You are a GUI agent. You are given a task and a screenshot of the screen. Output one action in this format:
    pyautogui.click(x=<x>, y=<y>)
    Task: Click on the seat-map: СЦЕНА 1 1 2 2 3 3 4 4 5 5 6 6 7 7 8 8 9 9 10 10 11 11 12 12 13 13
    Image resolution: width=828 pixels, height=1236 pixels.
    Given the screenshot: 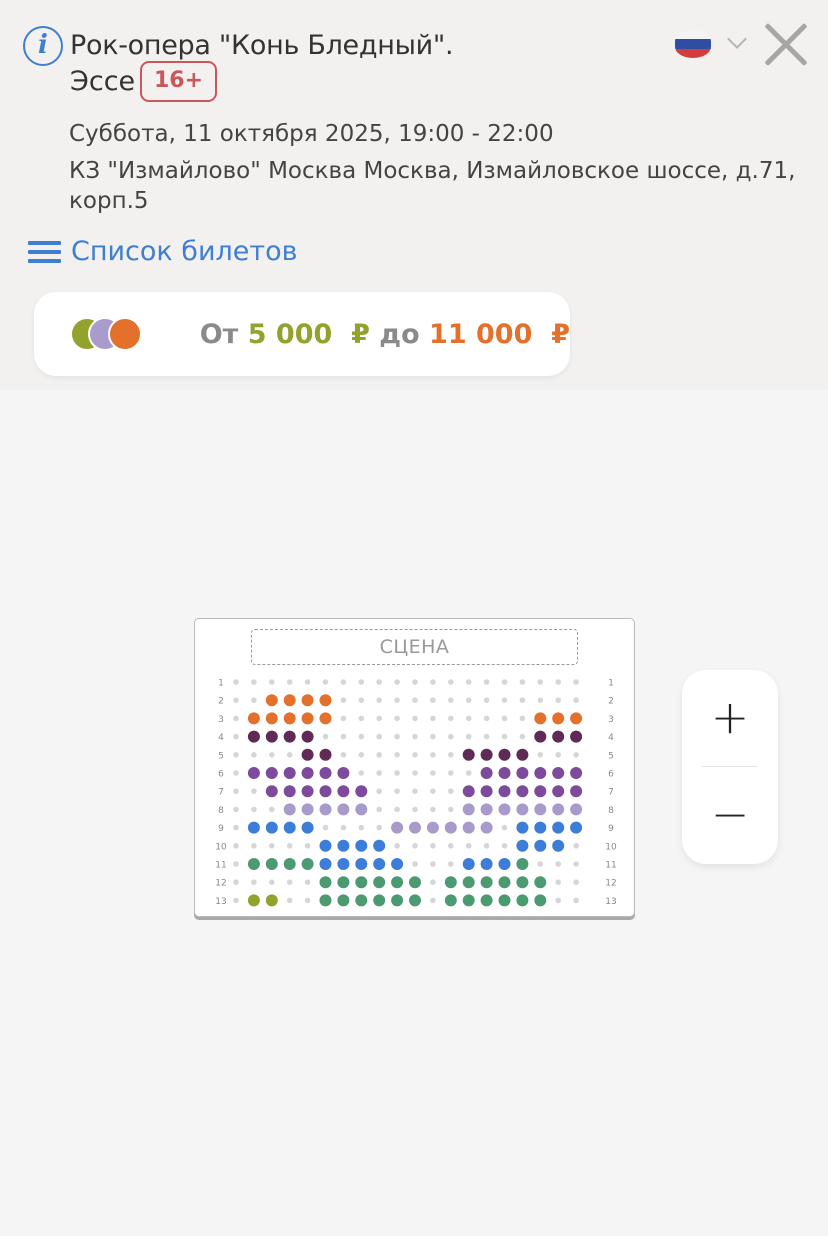 What is the action you would take?
    pyautogui.click(x=414, y=767)
    